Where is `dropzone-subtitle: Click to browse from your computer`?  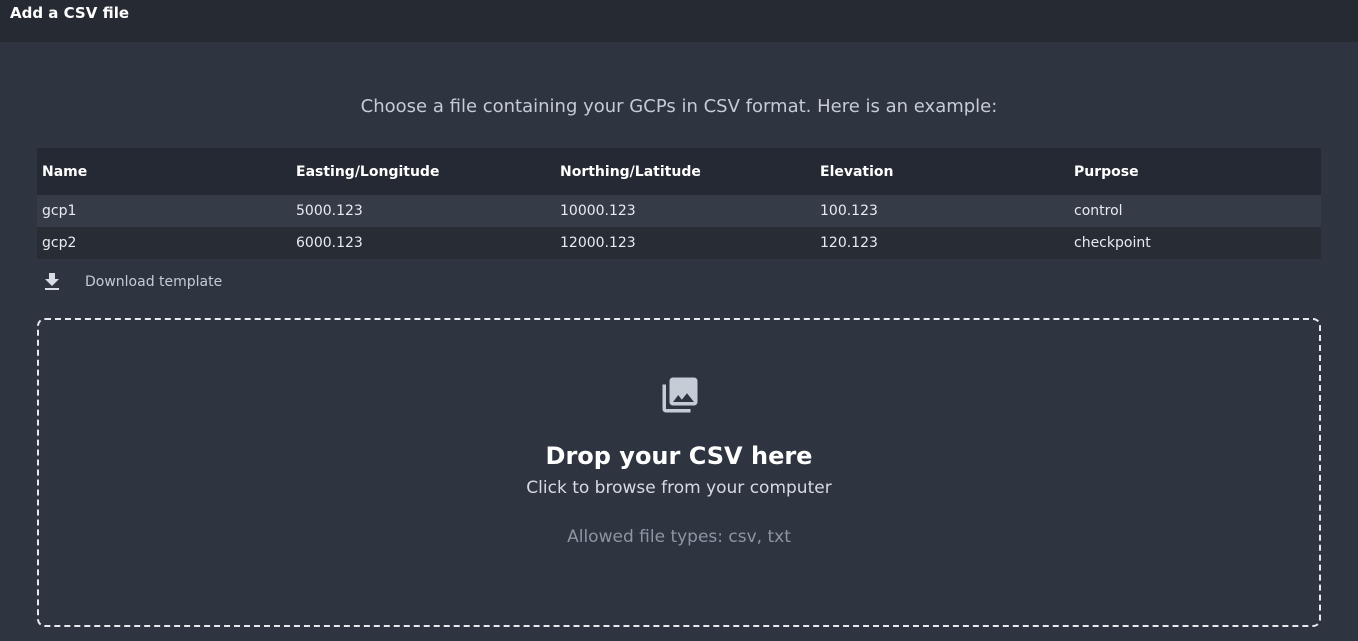 dropzone-subtitle: Click to browse from your computer is located at coordinates (679, 488).